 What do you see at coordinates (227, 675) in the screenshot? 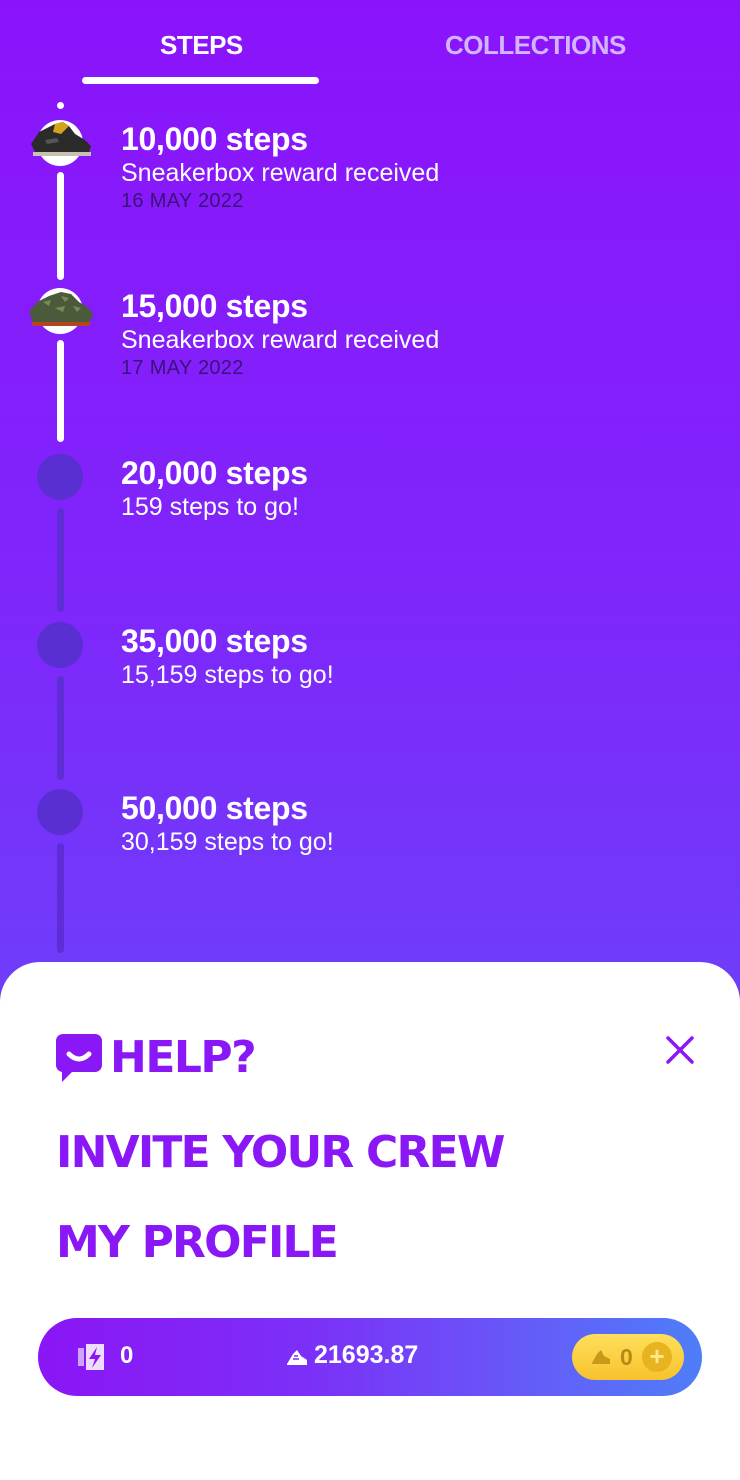
I see `milestone-subtitle: 15,159 steps to go!` at bounding box center [227, 675].